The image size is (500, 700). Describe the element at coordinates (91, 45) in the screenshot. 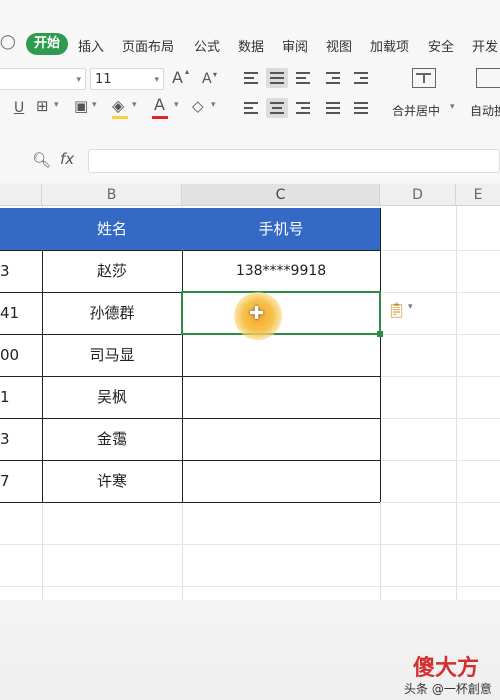

I see `tab-insert: 插入` at that location.